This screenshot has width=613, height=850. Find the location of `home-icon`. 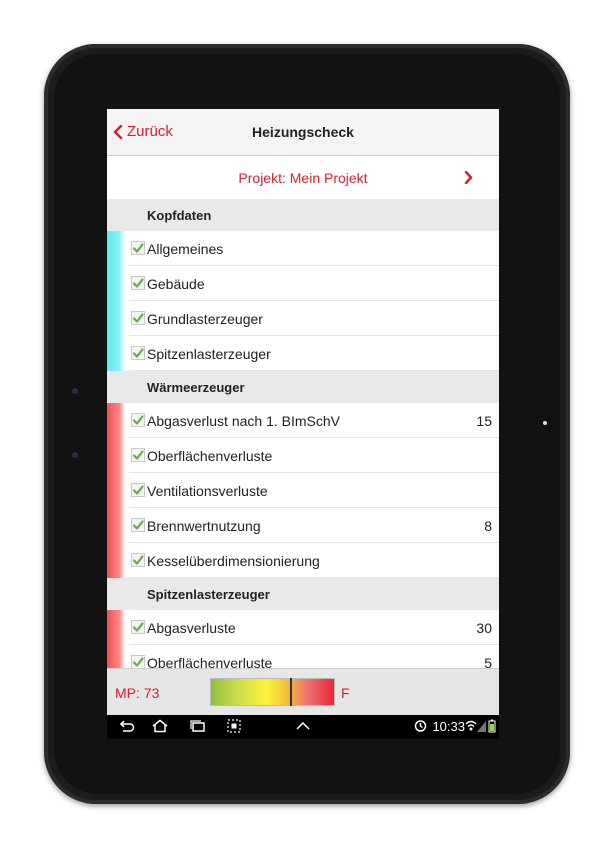

home-icon is located at coordinates (160, 726).